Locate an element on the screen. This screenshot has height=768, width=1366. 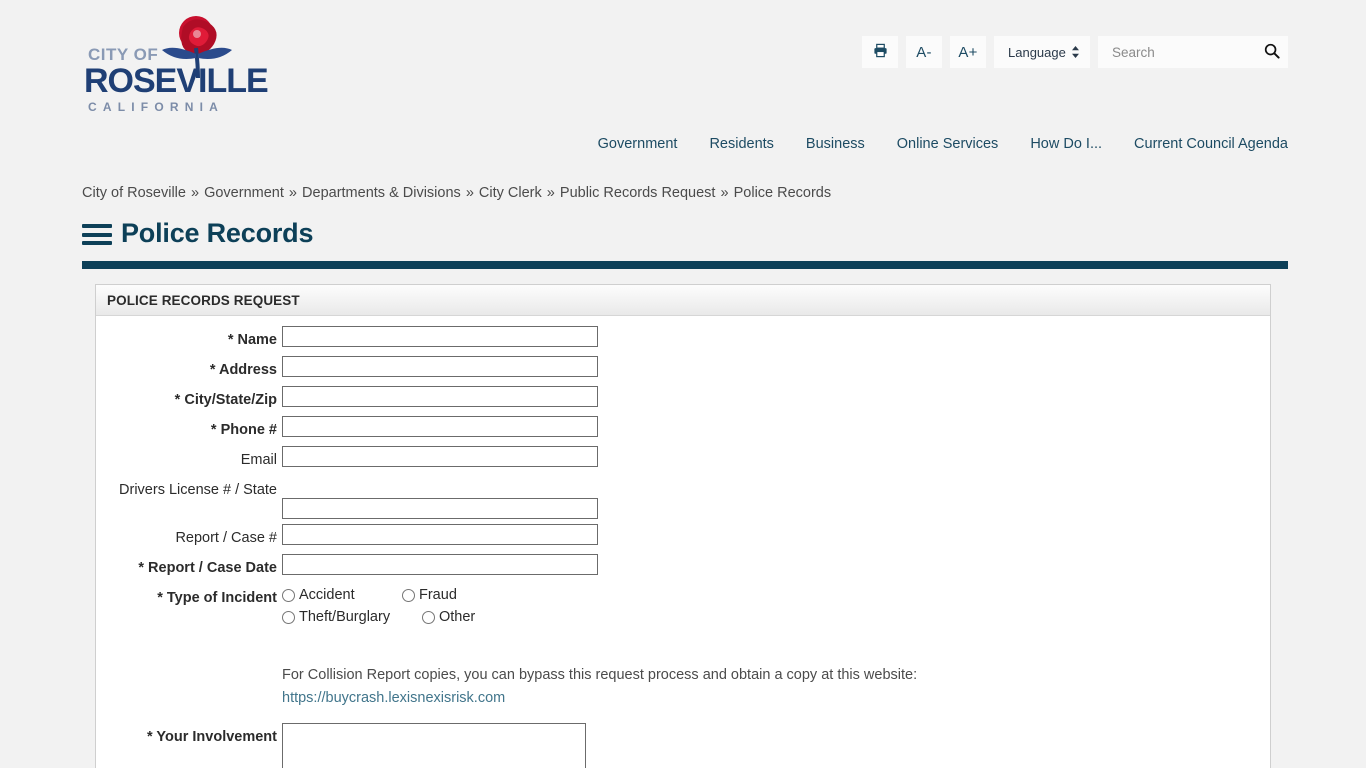
utility-bar: A- A+ Language is located at coordinates (1075, 52).